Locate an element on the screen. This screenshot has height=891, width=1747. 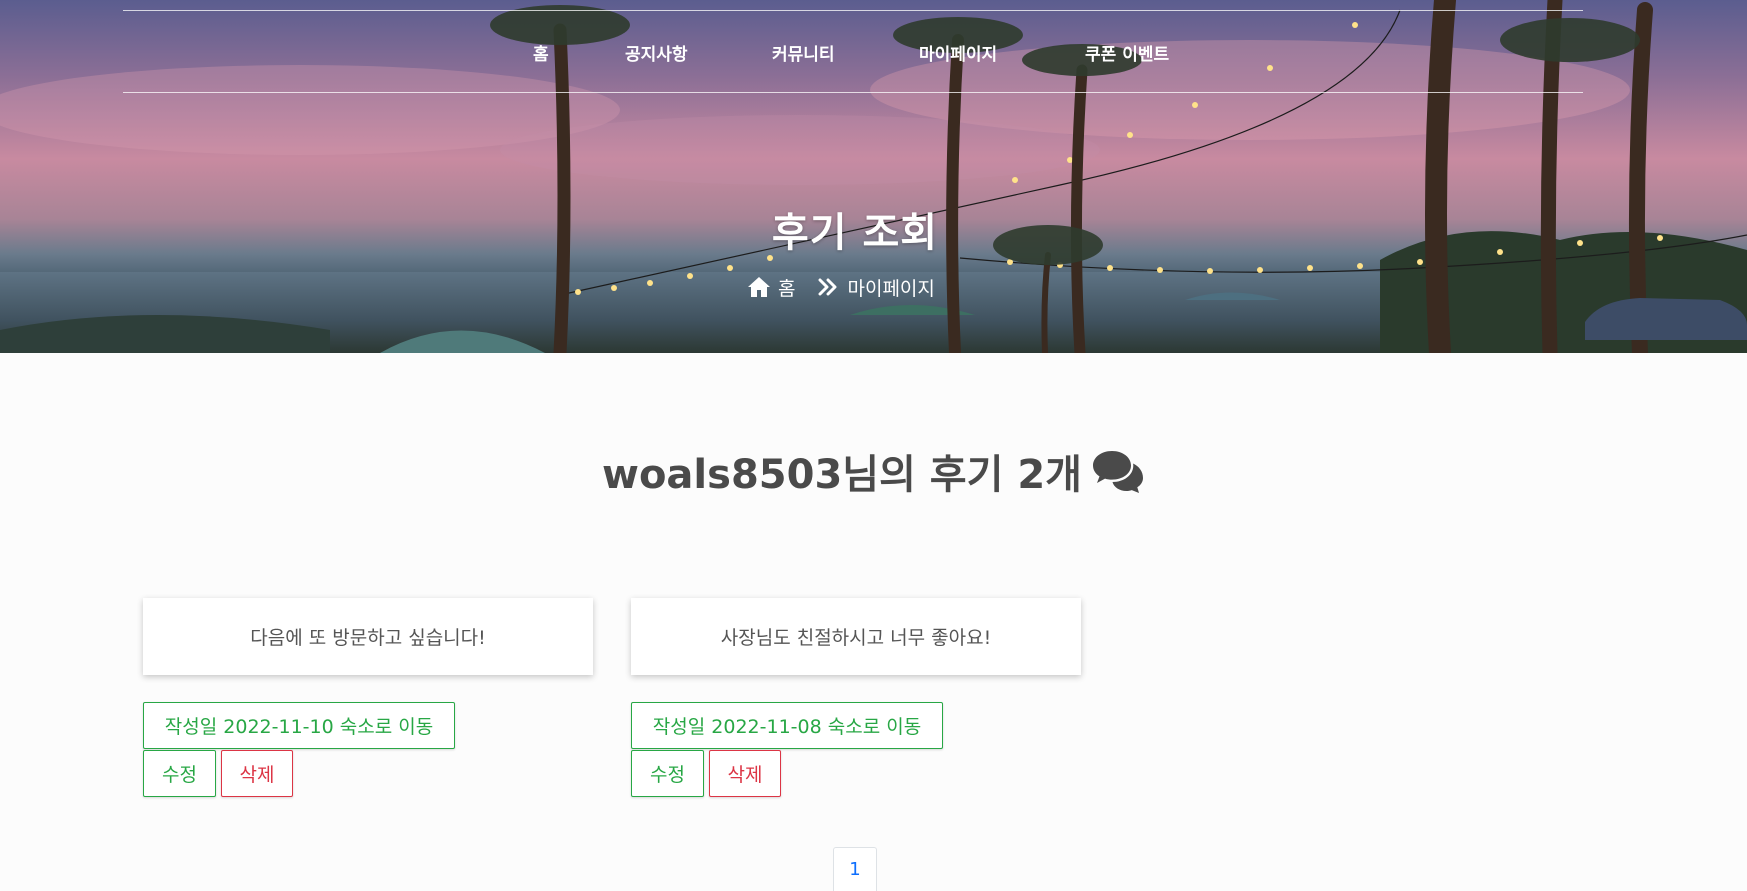
page-title-text: woals8503님의 후기 2개 is located at coordinates (842, 475).